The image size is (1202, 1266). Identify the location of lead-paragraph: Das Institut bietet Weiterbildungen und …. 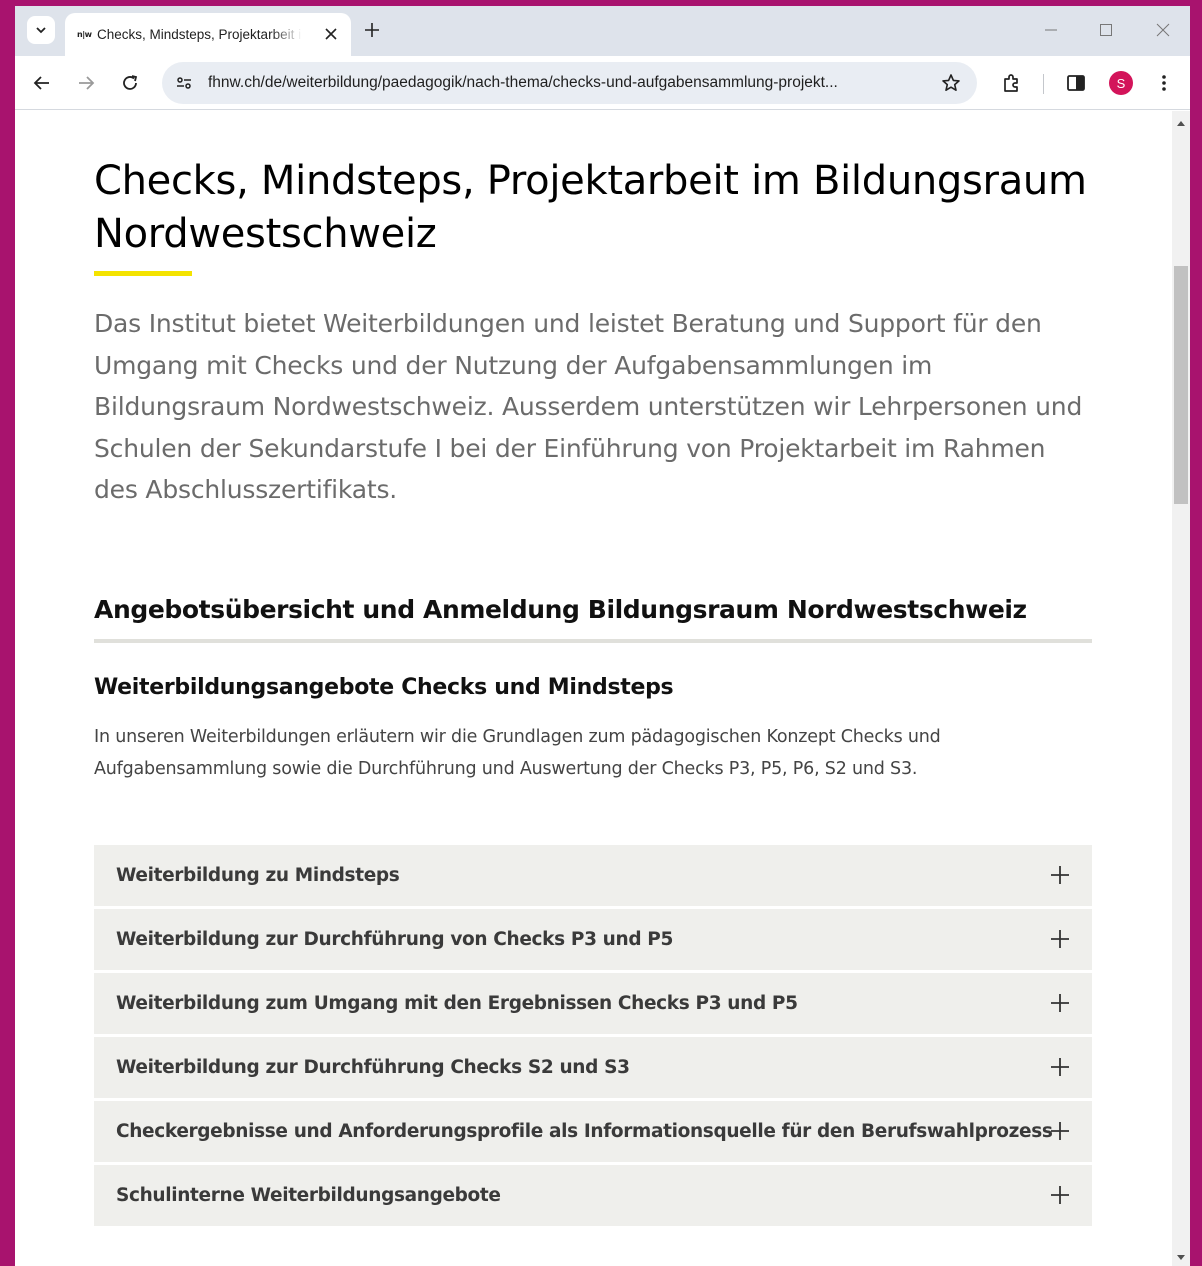
(588, 407).